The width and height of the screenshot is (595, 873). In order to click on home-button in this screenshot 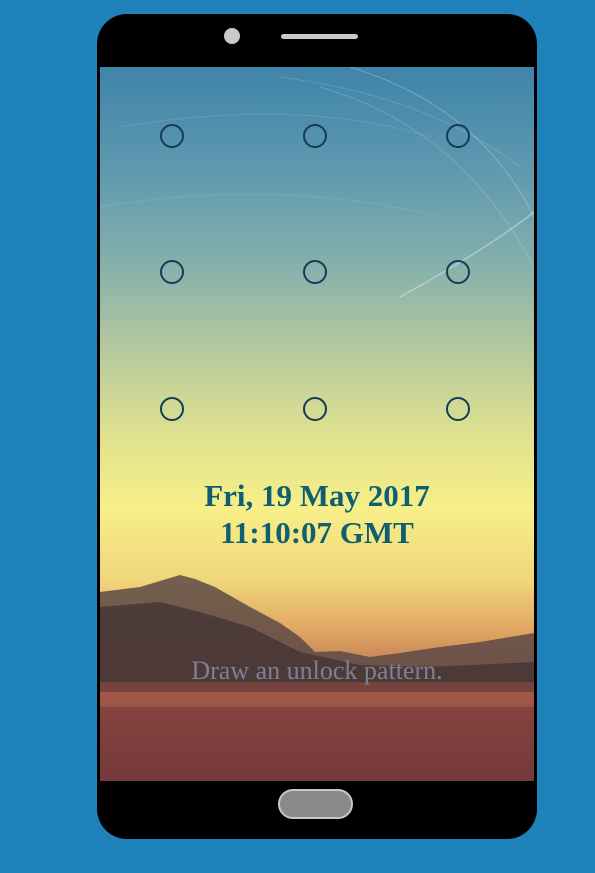, I will do `click(315, 804)`.